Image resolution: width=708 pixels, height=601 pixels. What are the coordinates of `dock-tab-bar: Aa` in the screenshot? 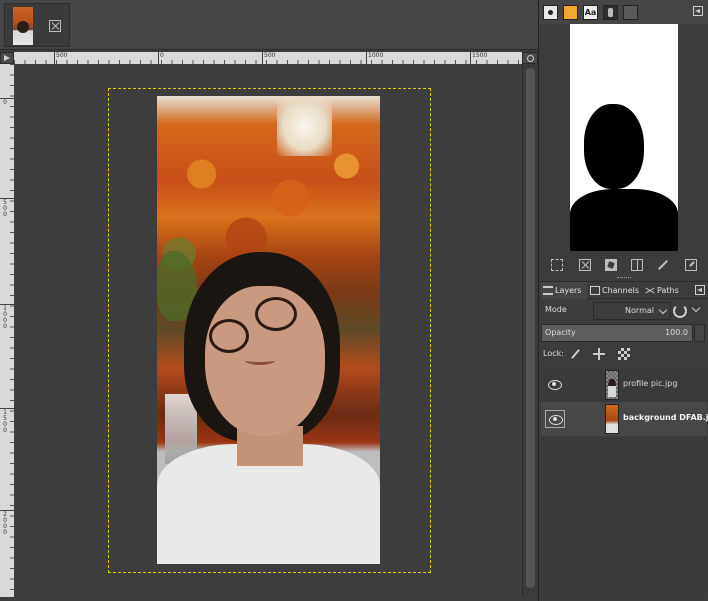 It's located at (623, 12).